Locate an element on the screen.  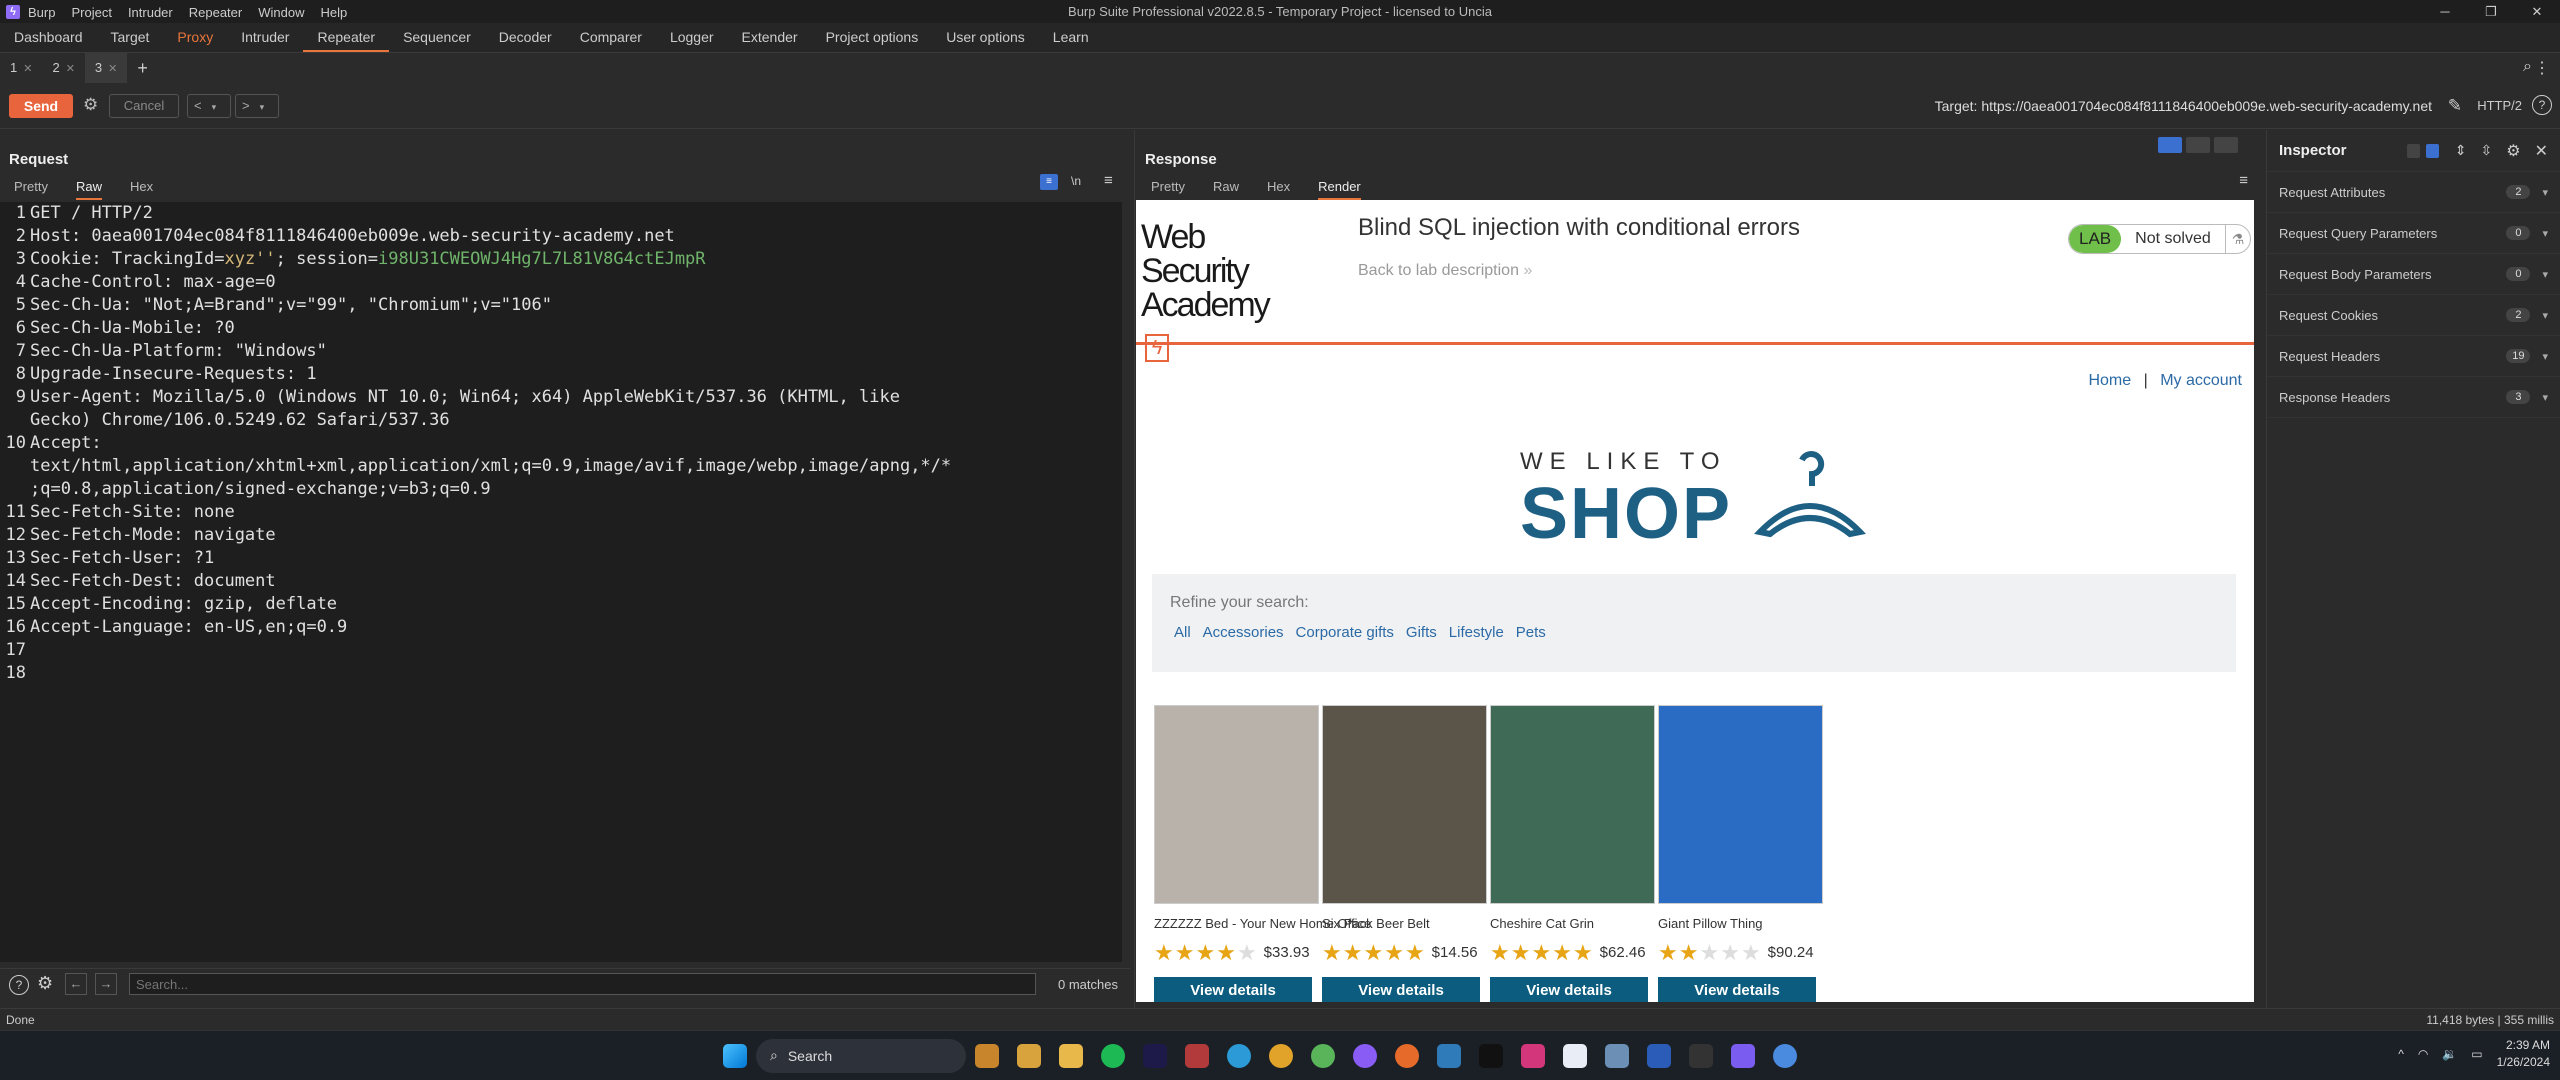
more-options-icon: ⋮ is located at coordinates (2542, 68).